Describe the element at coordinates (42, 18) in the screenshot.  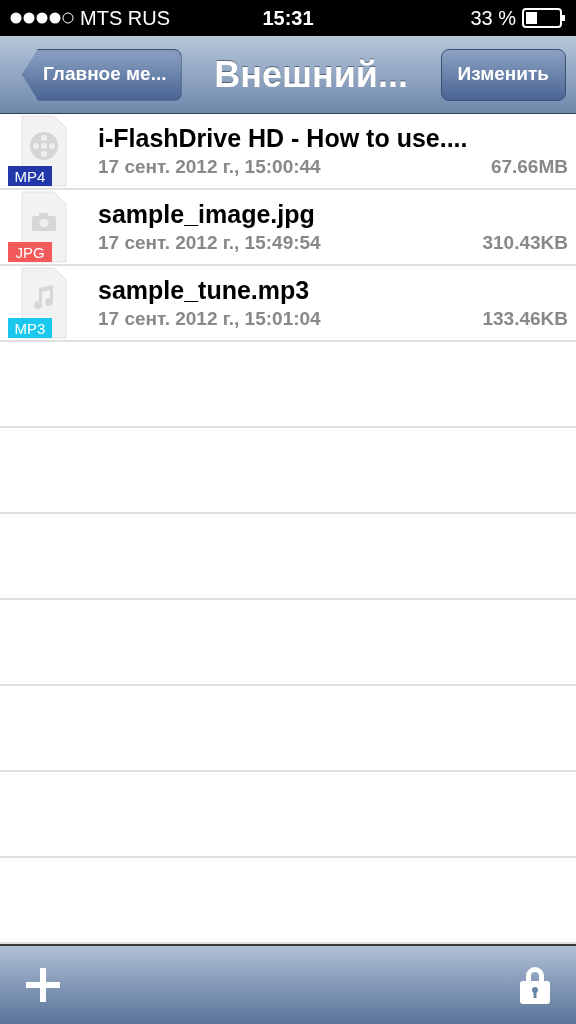
I see `signal-strength-icon` at that location.